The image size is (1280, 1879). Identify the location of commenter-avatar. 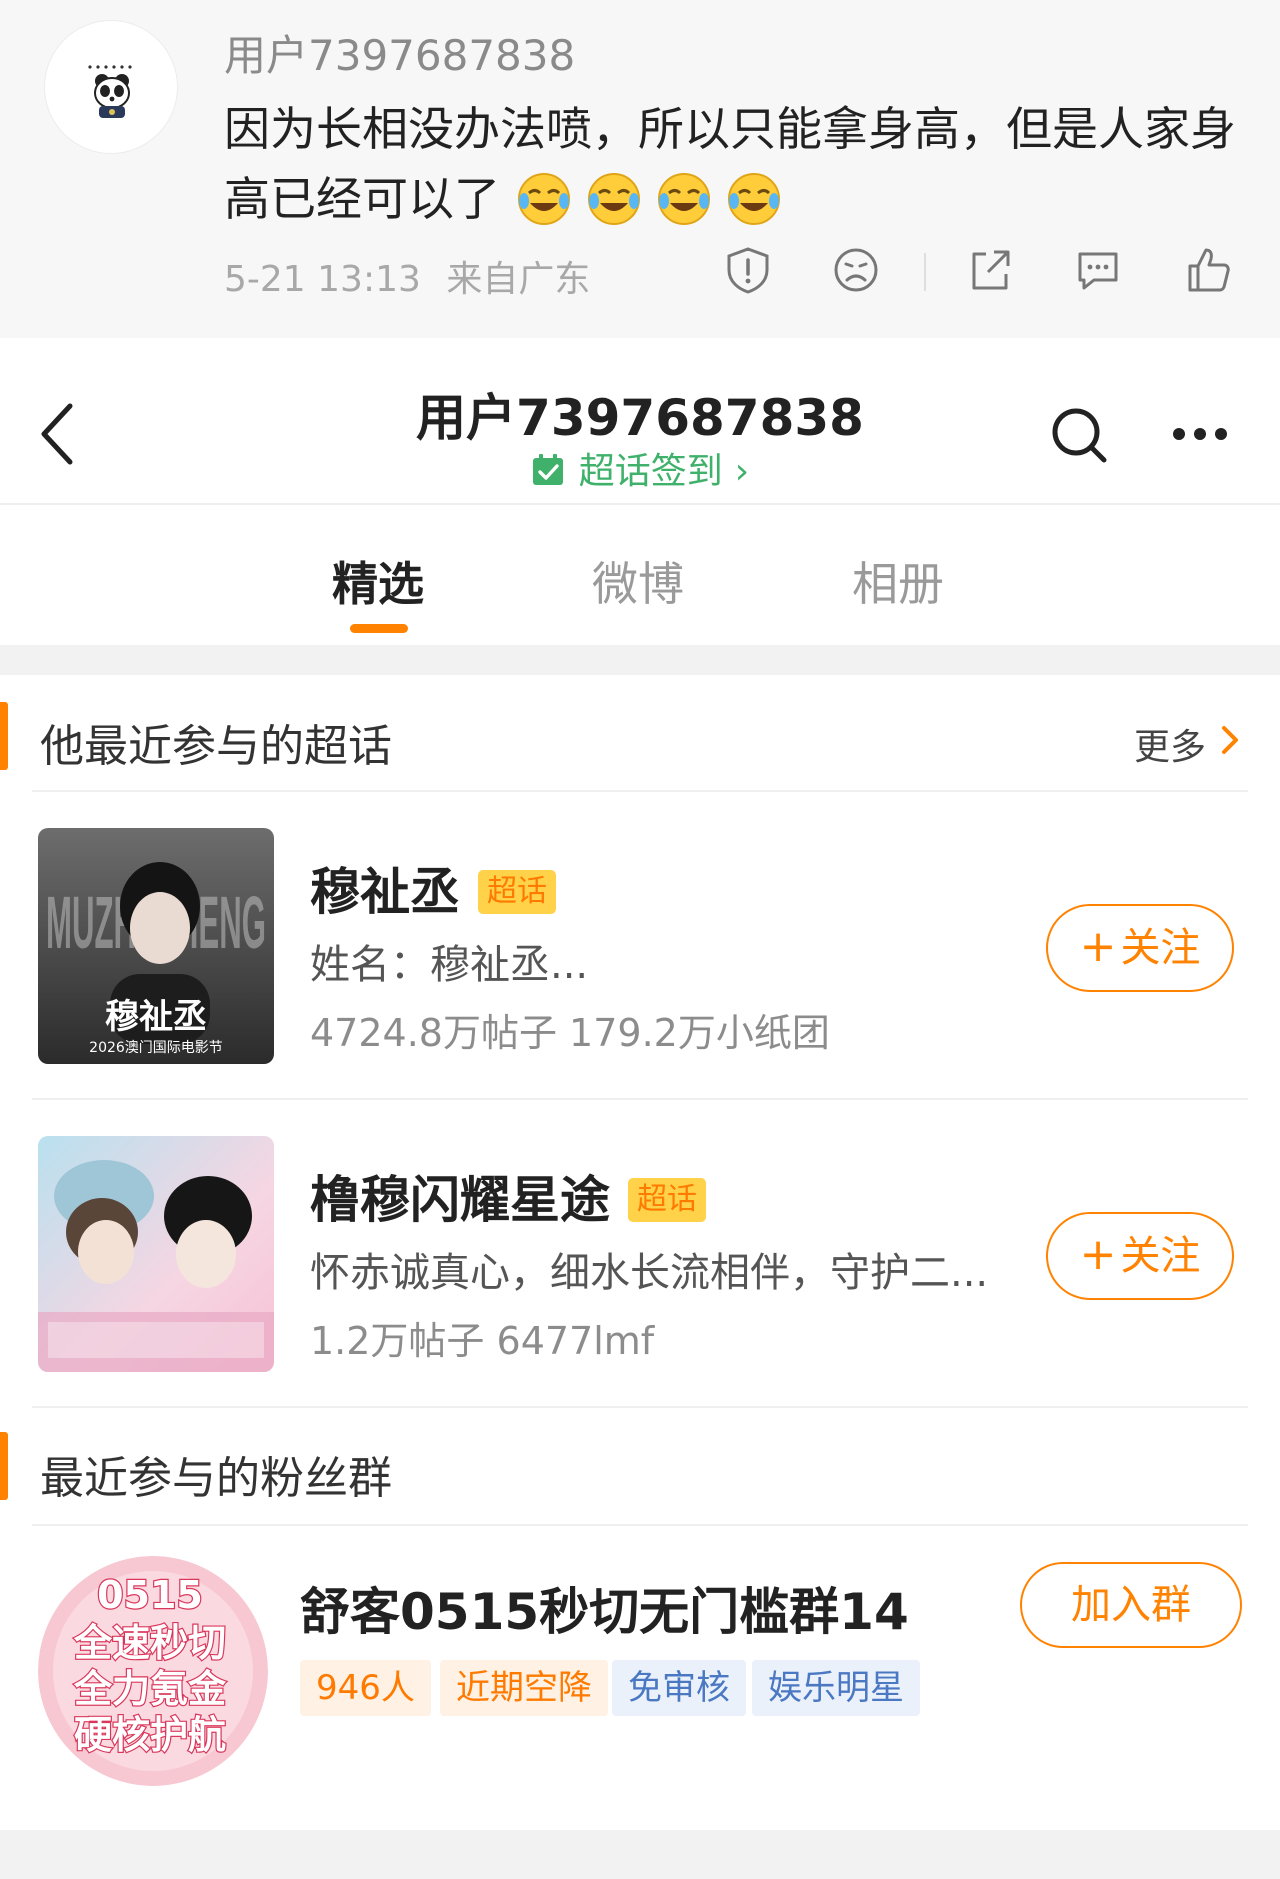
(111, 87).